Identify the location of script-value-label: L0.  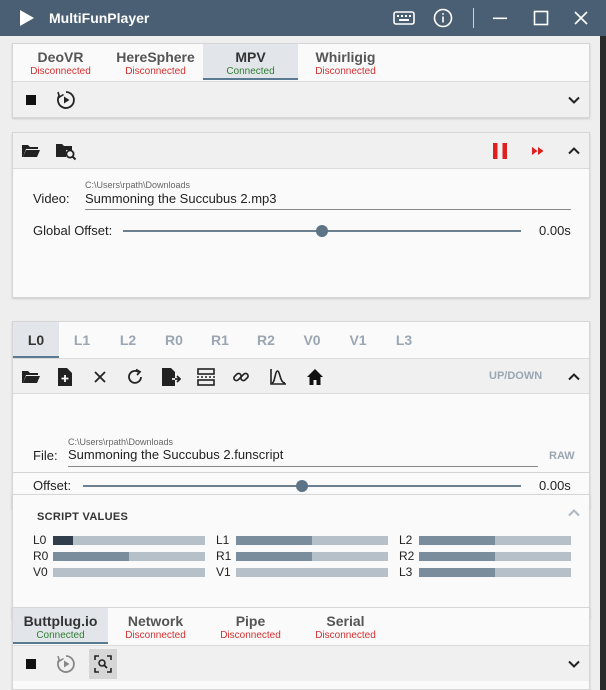
(40, 540).